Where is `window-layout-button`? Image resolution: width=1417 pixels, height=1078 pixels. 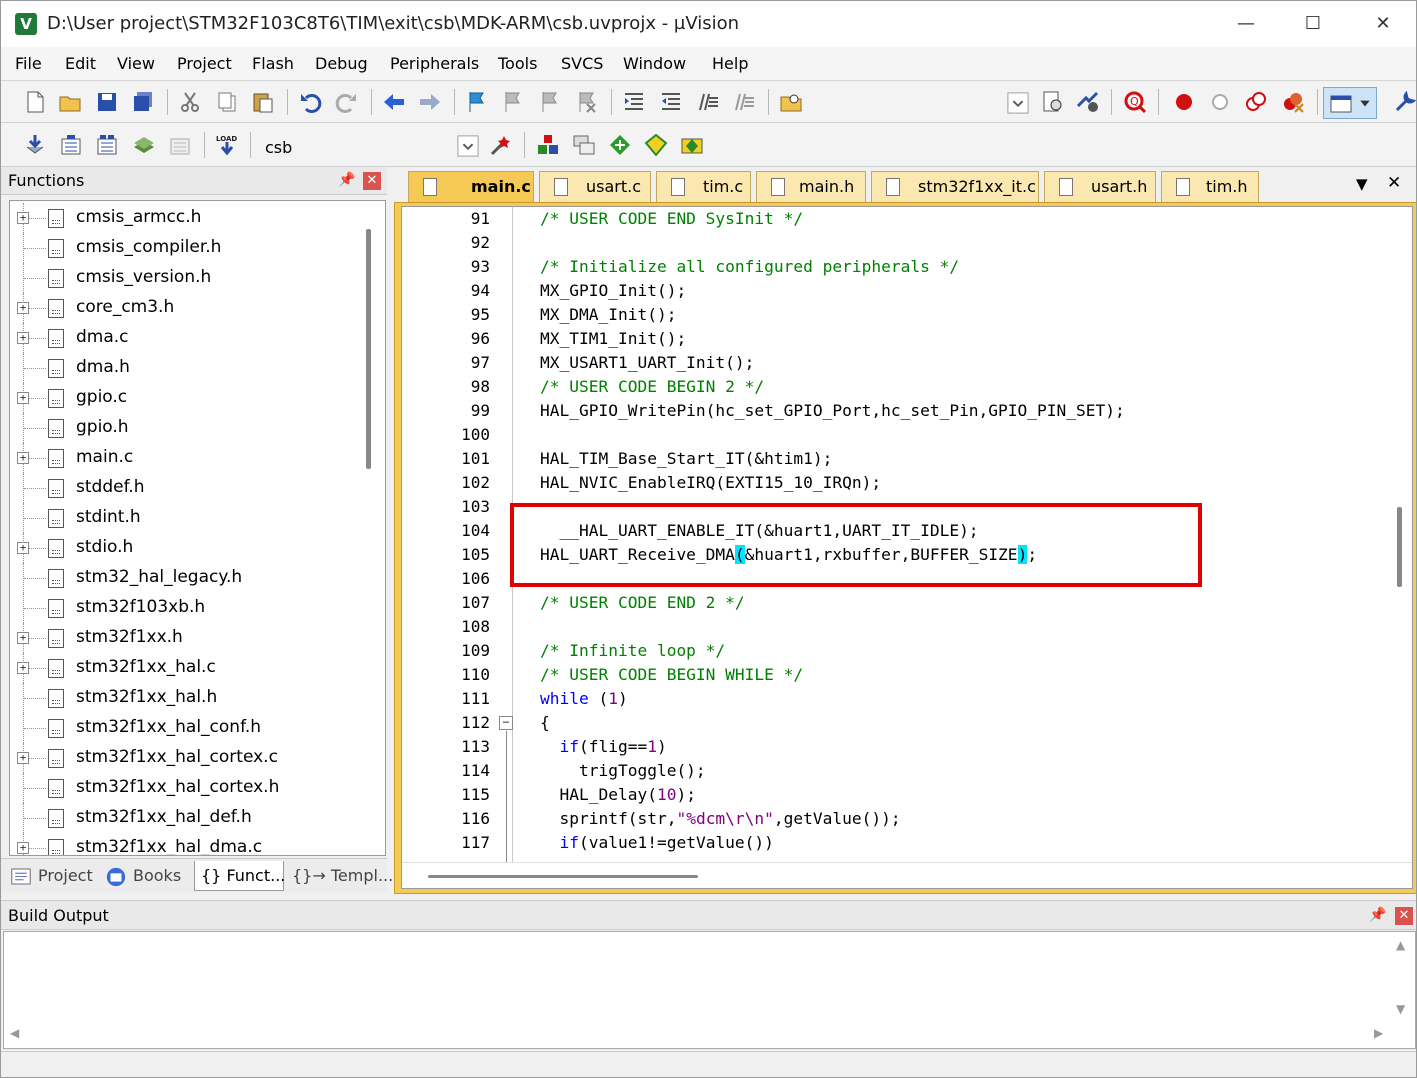
window-layout-button is located at coordinates (1350, 103).